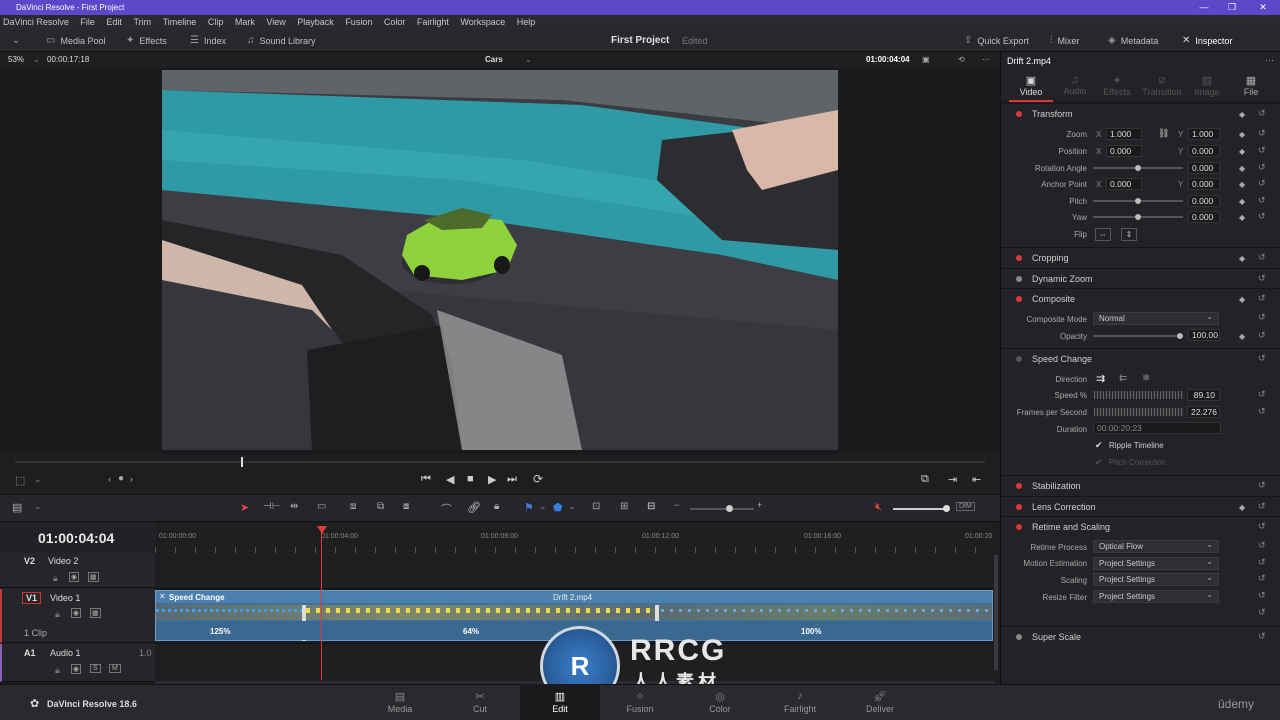  What do you see at coordinates (926, 60) in the screenshot?
I see `viewer-mode-icon: ▣` at bounding box center [926, 60].